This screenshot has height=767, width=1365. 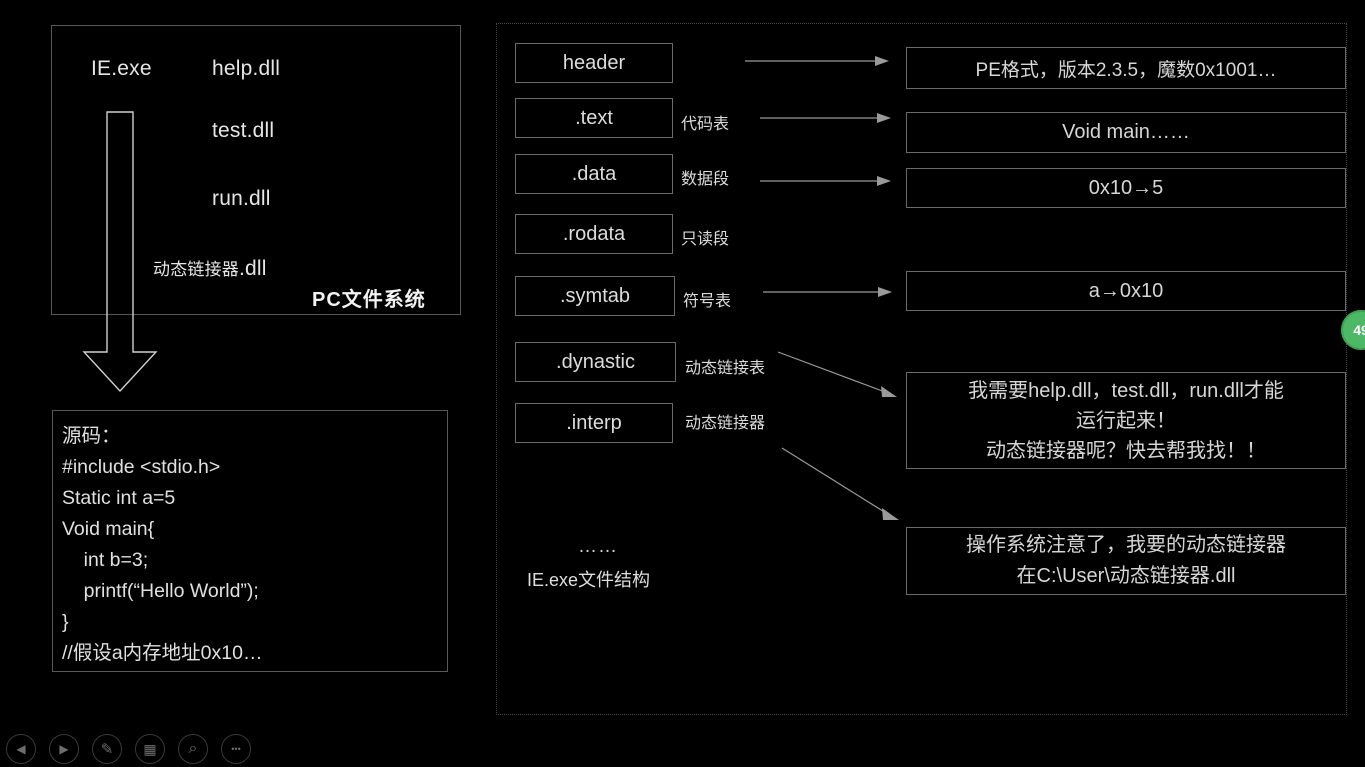 I want to click on fs-item-test-dll: test.dll, so click(x=243, y=130).